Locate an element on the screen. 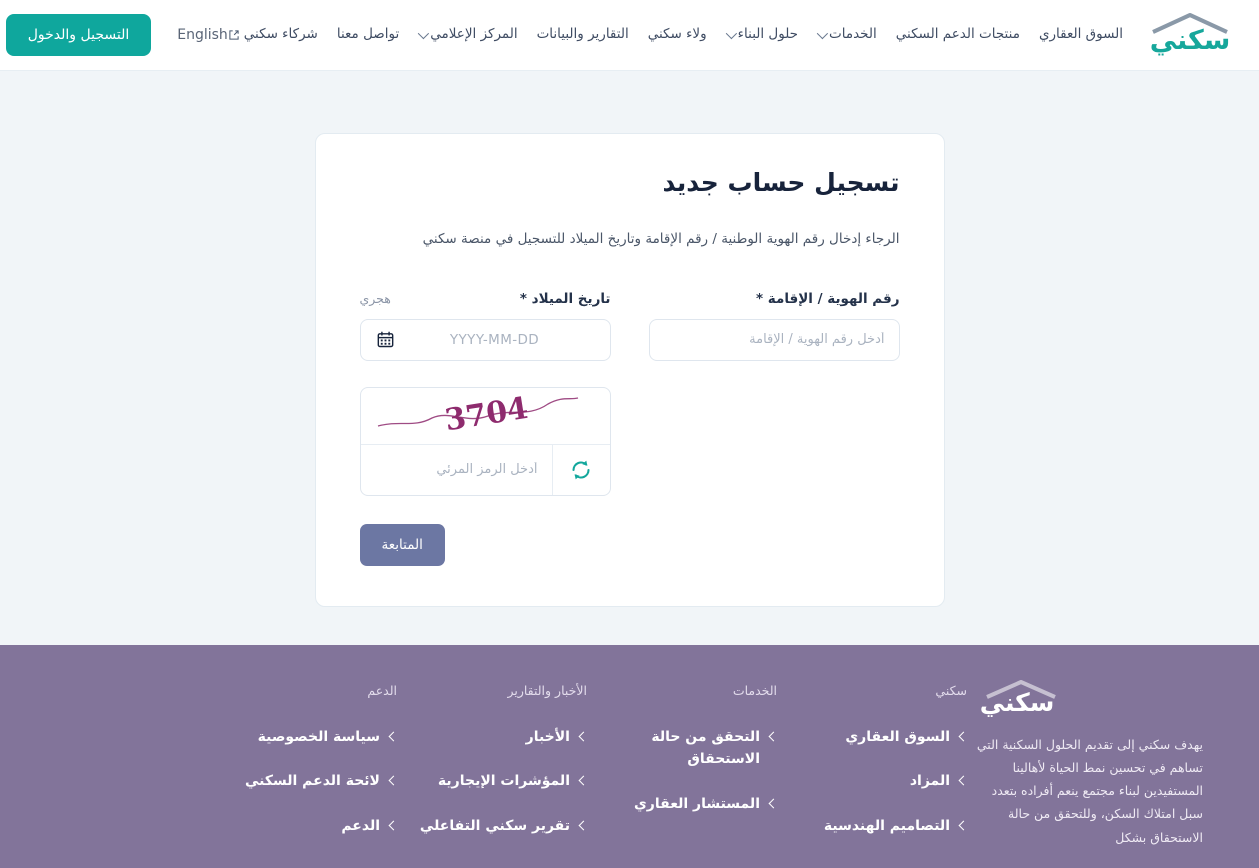 Image resolution: width=1259 pixels, height=868 pixels. language-switcher: English is located at coordinates (202, 35).